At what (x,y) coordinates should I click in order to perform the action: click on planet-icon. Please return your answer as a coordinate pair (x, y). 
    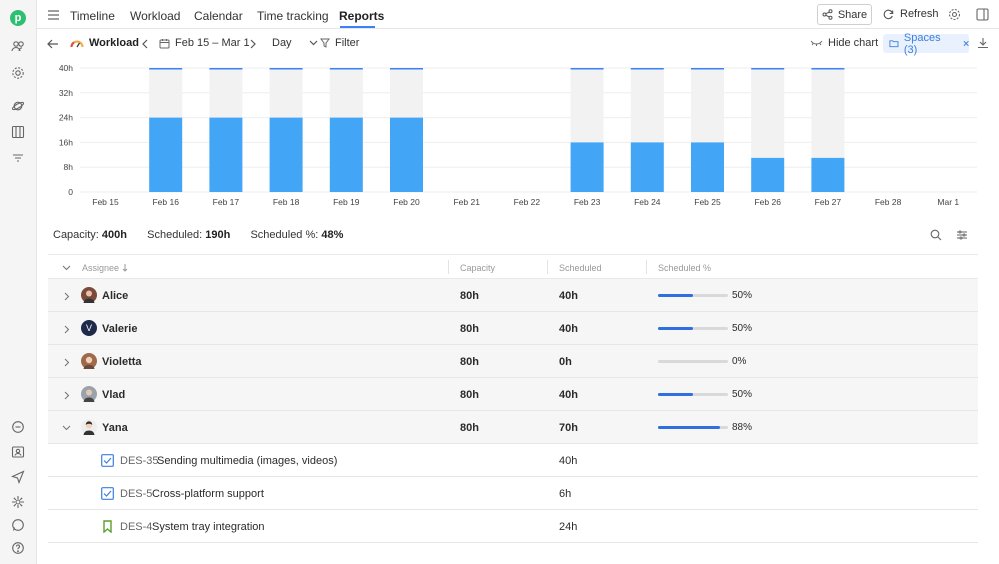
    Looking at the image, I should click on (18, 106).